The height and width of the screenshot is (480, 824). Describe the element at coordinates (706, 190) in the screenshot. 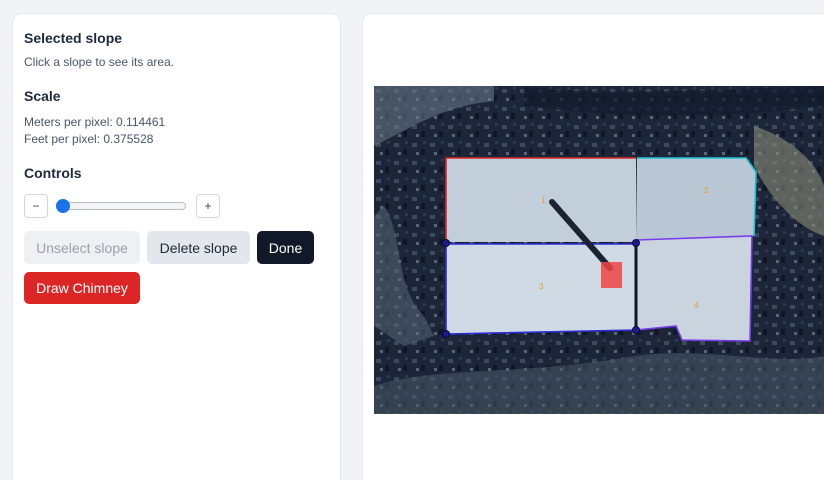

I see `slope-label: 2` at that location.